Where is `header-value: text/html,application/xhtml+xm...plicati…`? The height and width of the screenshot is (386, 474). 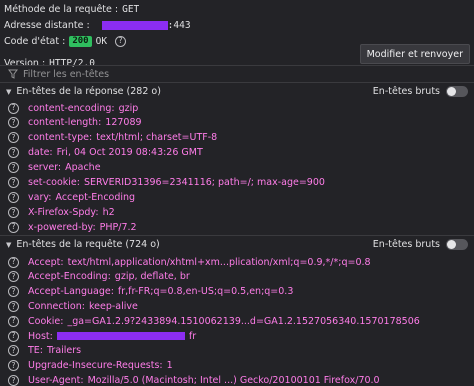
header-value: text/html,application/xhtml+xm...plicati… is located at coordinates (219, 262).